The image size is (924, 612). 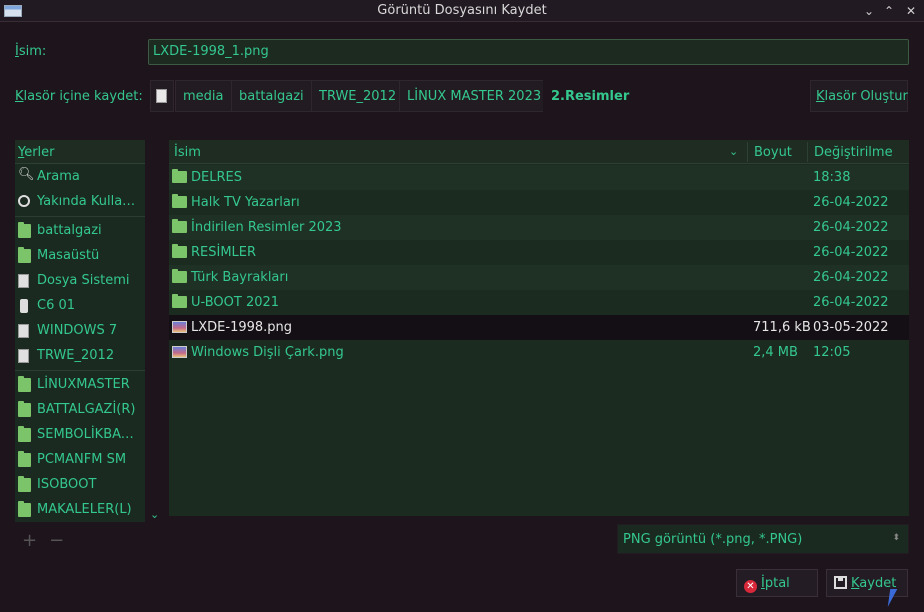 What do you see at coordinates (271, 96) in the screenshot?
I see `breadcrumb-battalgazi: battalgazi` at bounding box center [271, 96].